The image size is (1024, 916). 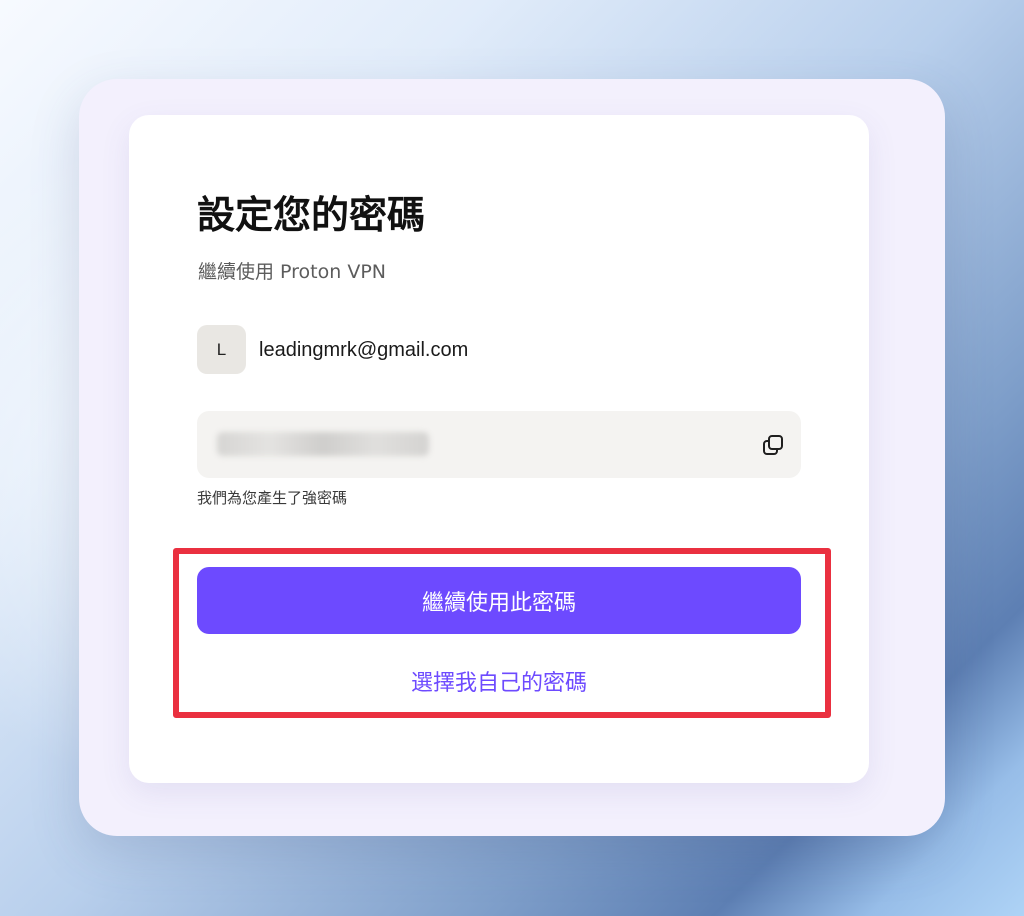 I want to click on avatar-letter: L, so click(x=221, y=349).